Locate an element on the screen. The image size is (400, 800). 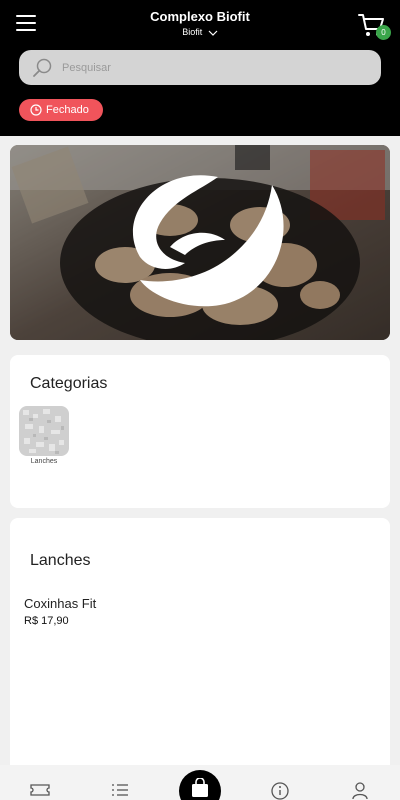
store-name: Complexo Biofit is located at coordinates (200, 16).